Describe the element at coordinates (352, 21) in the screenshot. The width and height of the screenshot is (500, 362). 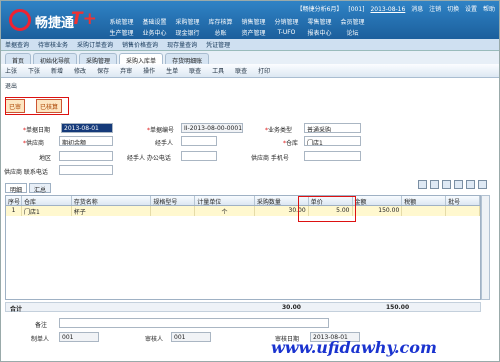
I see `menu-item-member: 会员管理` at that location.